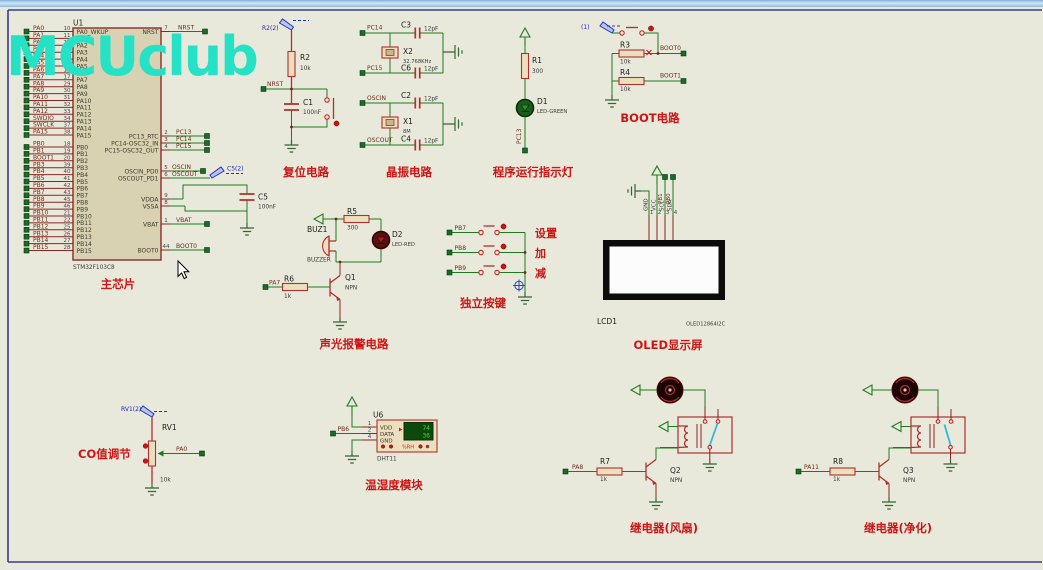  What do you see at coordinates (291, 64) in the screenshot?
I see `resistor-r2` at bounding box center [291, 64].